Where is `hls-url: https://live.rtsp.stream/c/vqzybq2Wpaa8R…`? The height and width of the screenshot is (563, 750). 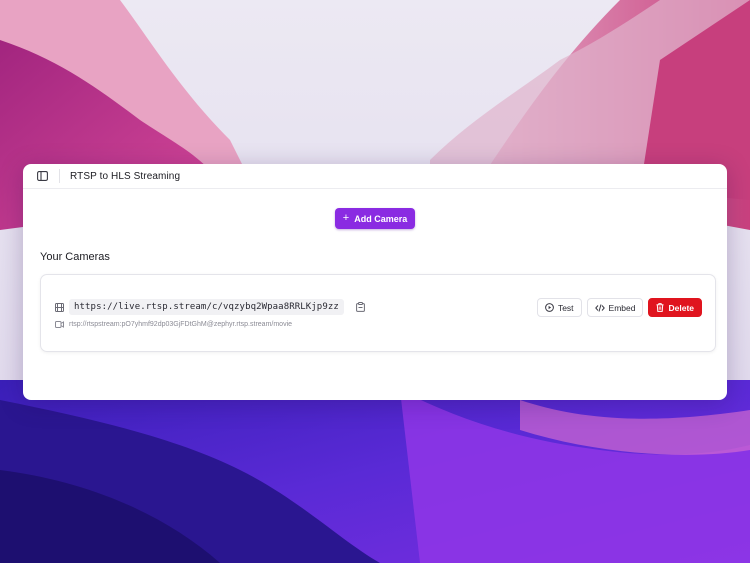
hls-url: https://live.rtsp.stream/c/vqzybq2Wpaa8R… is located at coordinates (206, 307).